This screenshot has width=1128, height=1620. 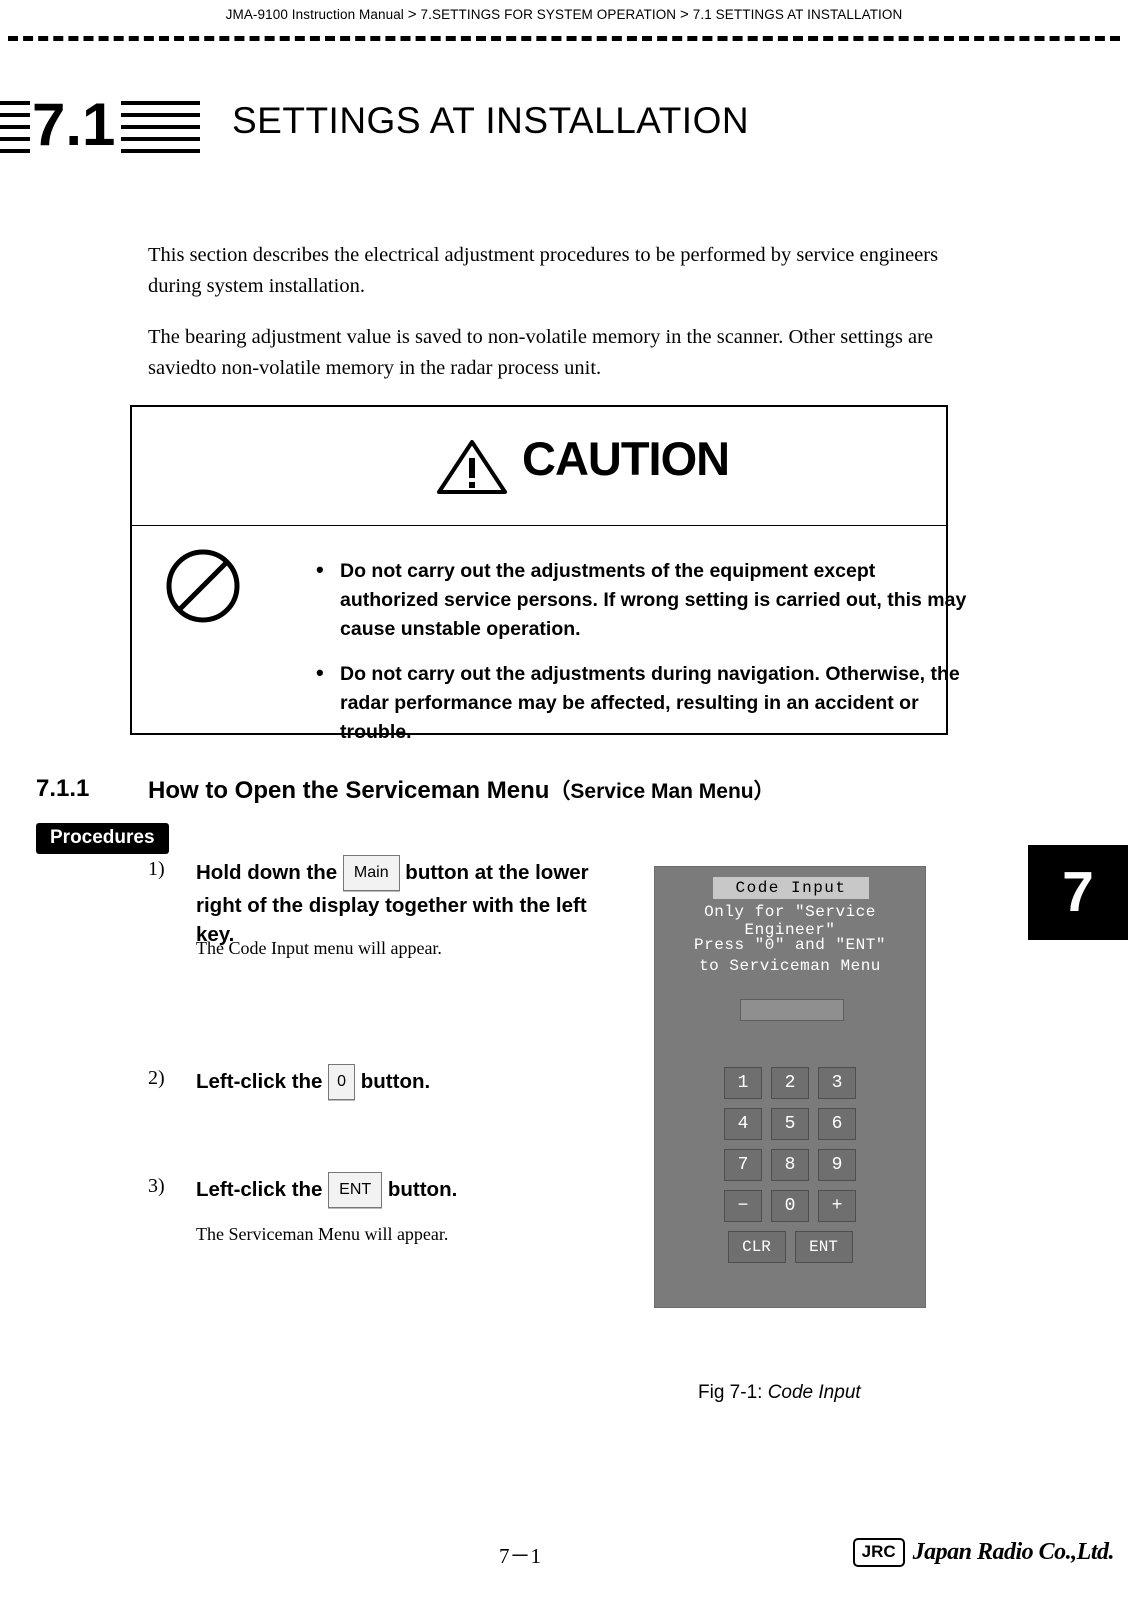 What do you see at coordinates (349, 790) in the screenshot?
I see `subsection-title-main: How to Open the Serviceman Menu` at bounding box center [349, 790].